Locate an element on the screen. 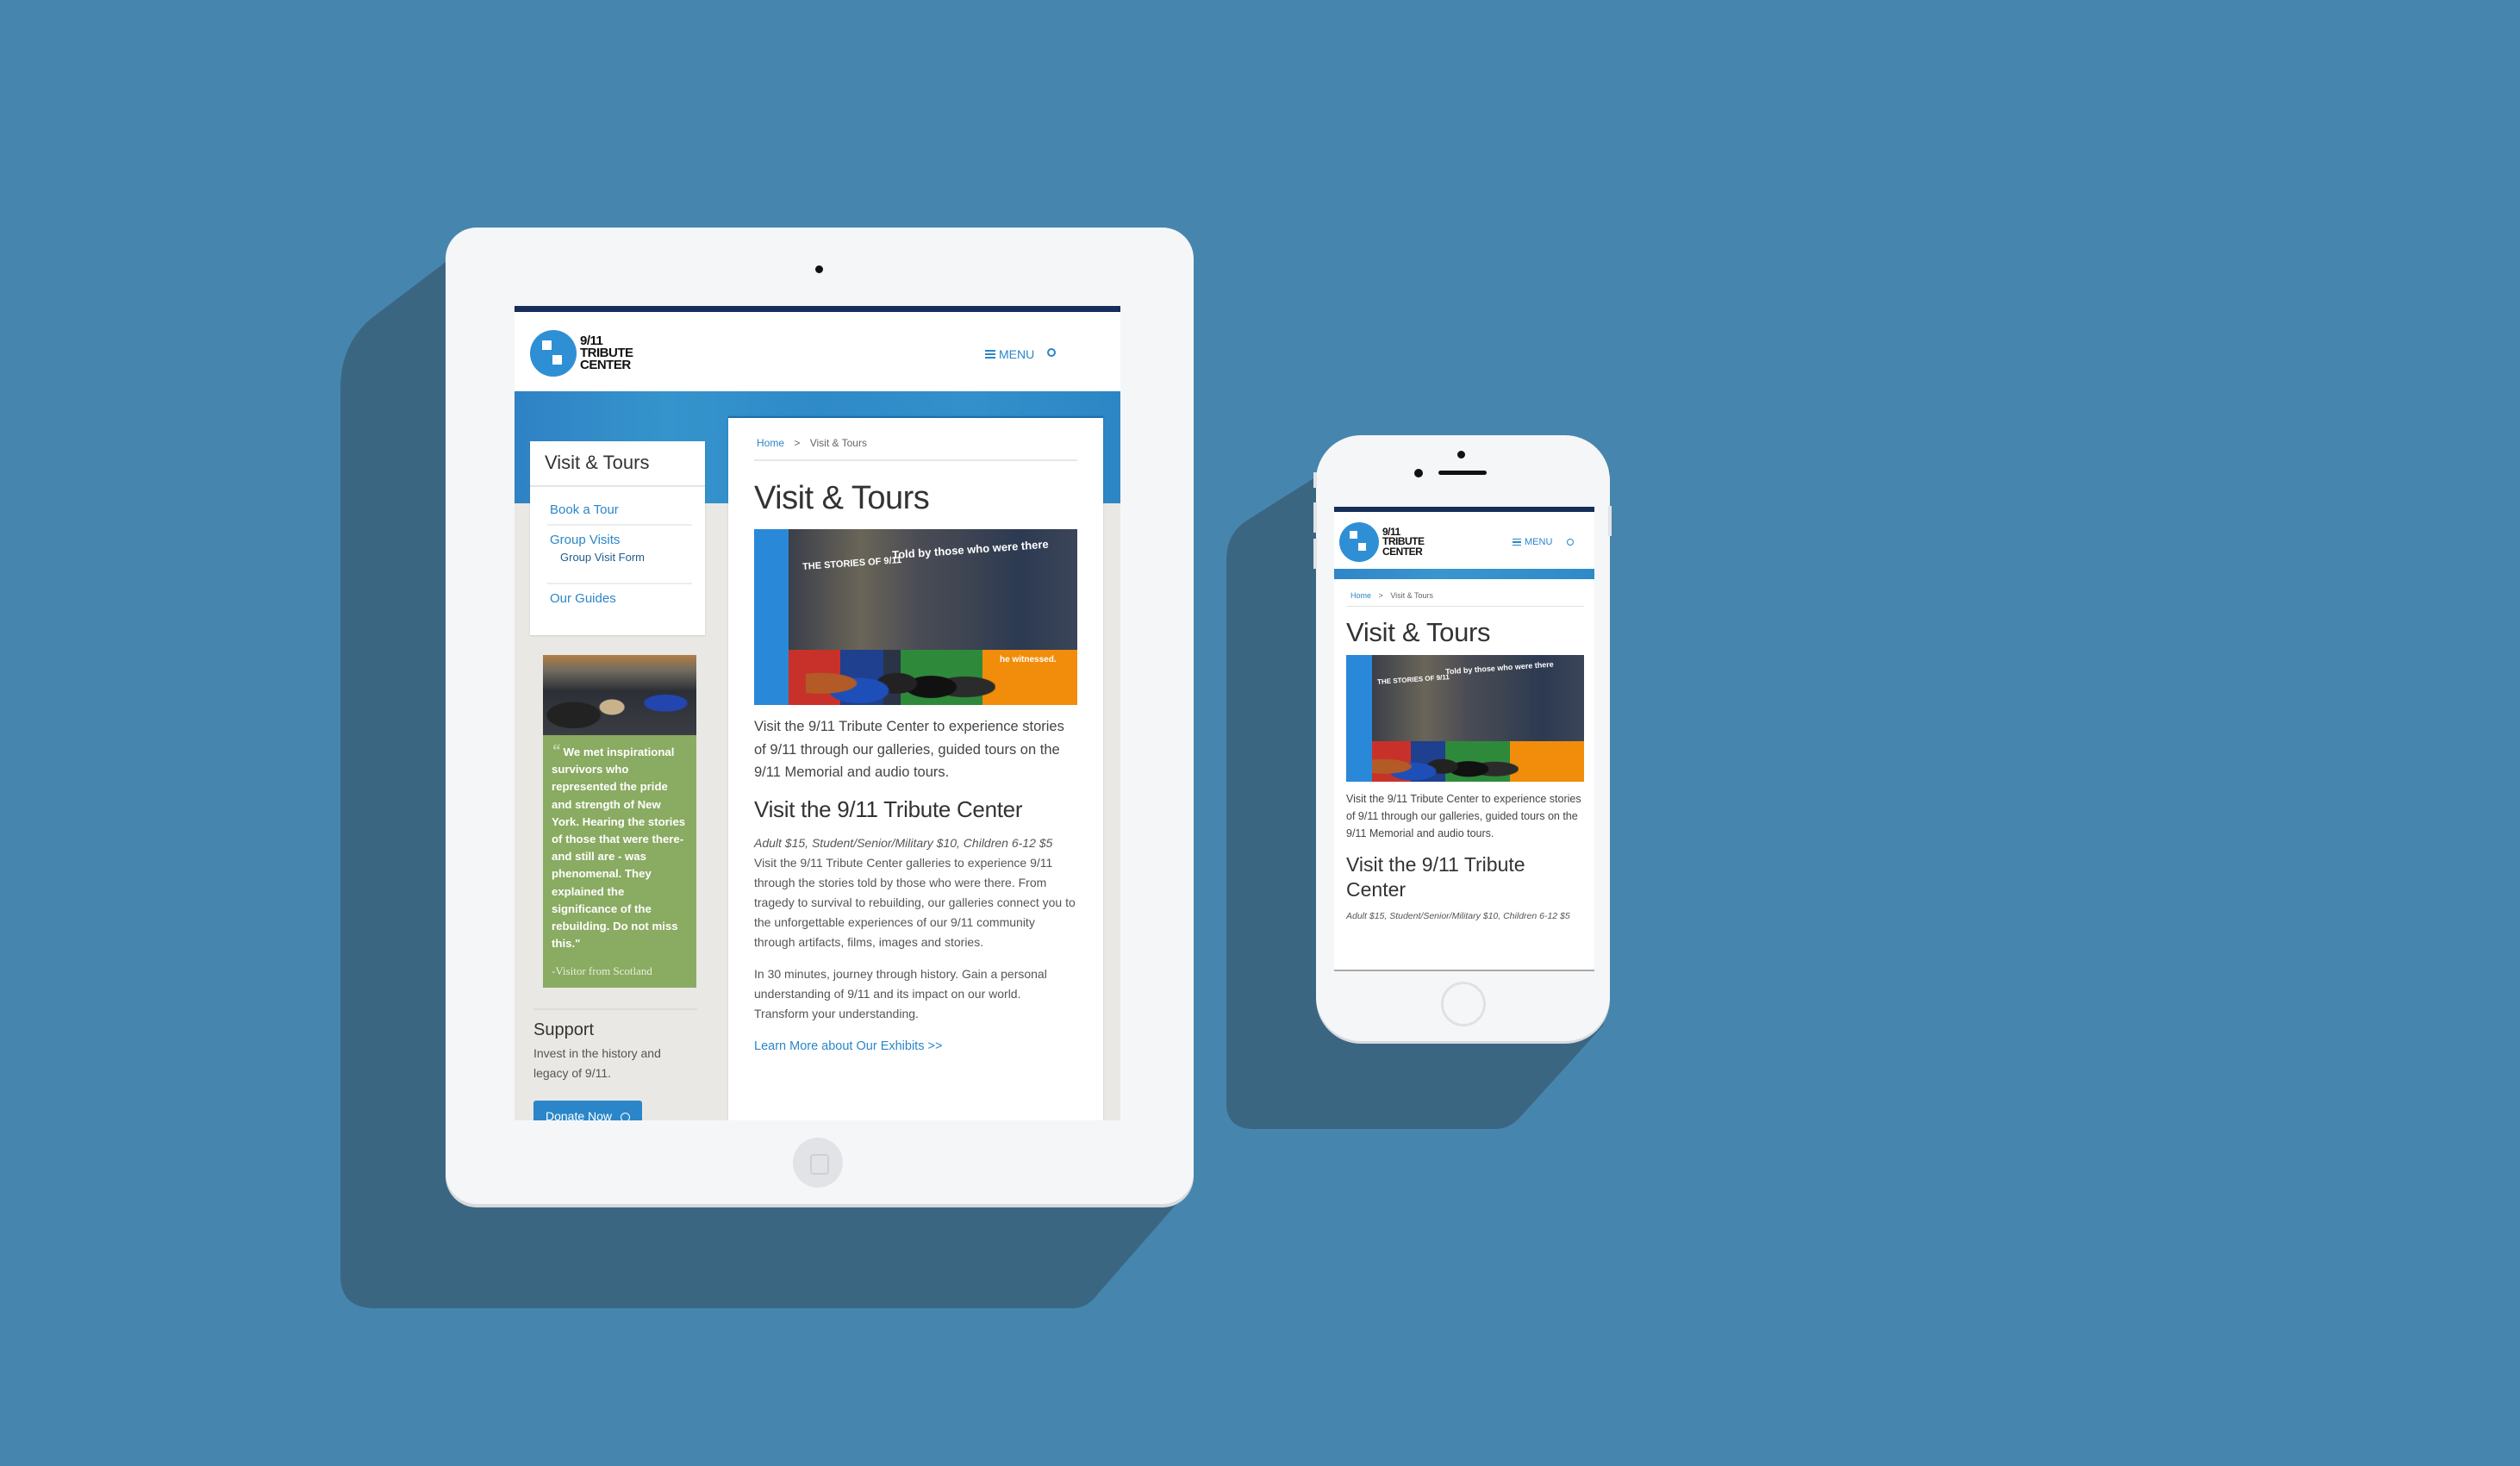  phone-home-button is located at coordinates (1464, 1004).